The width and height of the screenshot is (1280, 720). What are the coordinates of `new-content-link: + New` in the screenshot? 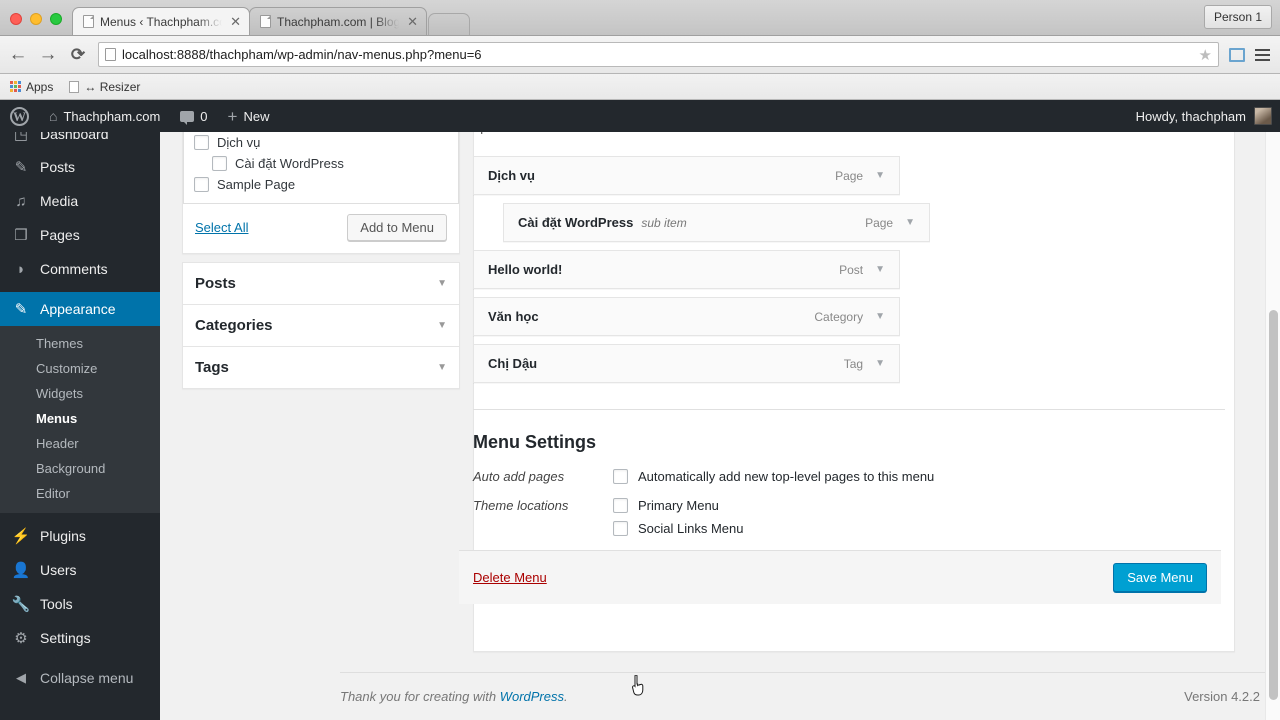 It's located at (249, 116).